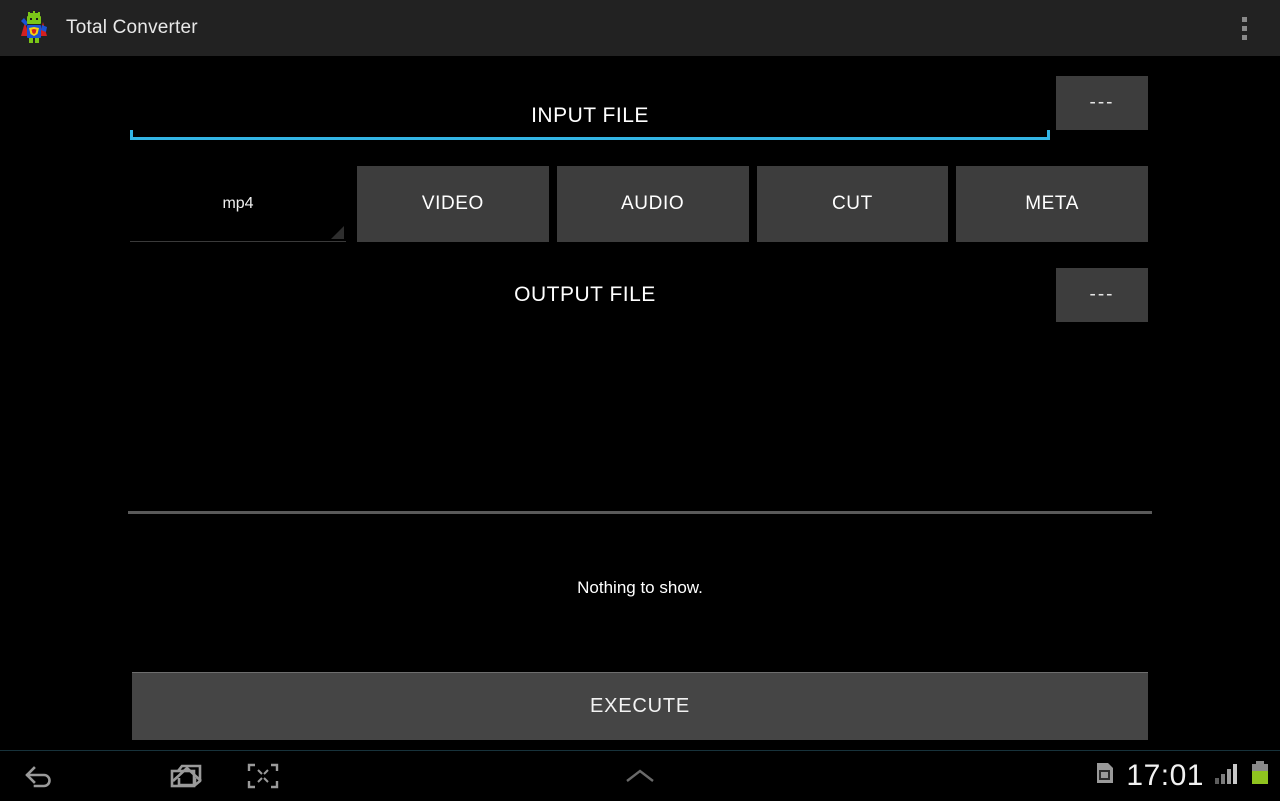 The image size is (1280, 801). What do you see at coordinates (1102, 103) in the screenshot?
I see `input-file-browse-button: ---` at bounding box center [1102, 103].